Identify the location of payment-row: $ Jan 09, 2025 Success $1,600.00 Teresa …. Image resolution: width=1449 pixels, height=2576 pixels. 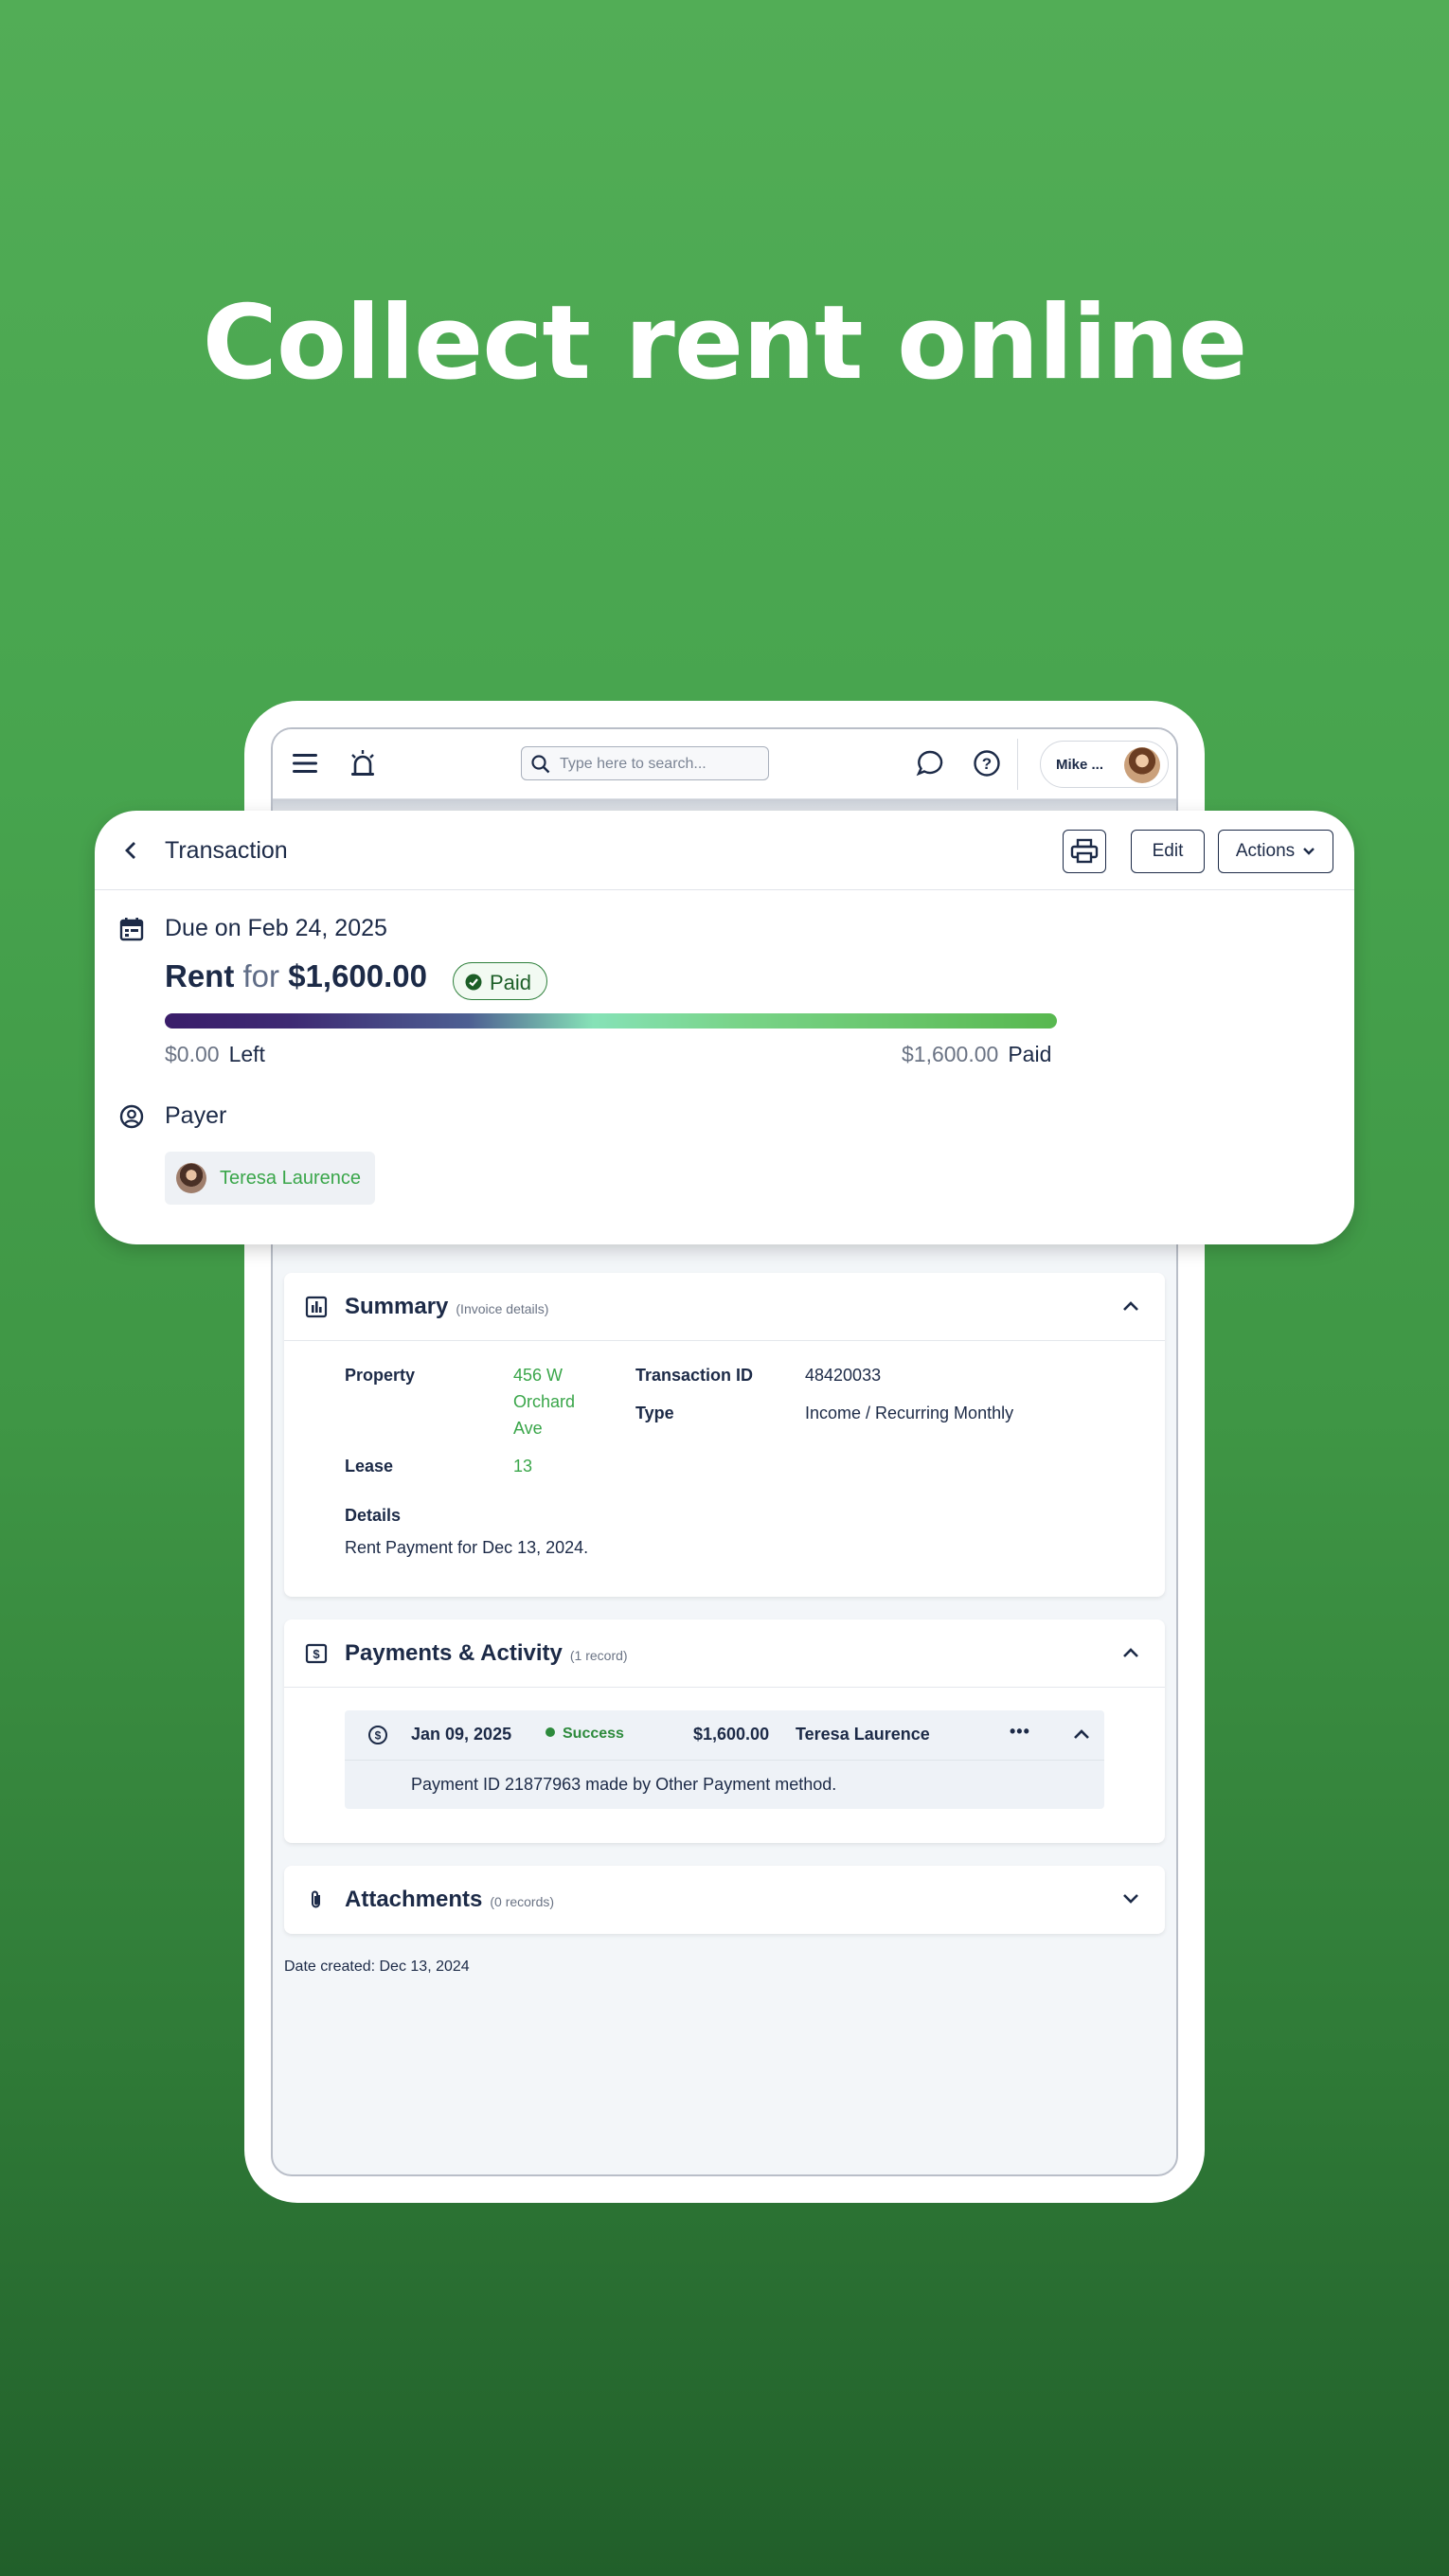
(724, 1759).